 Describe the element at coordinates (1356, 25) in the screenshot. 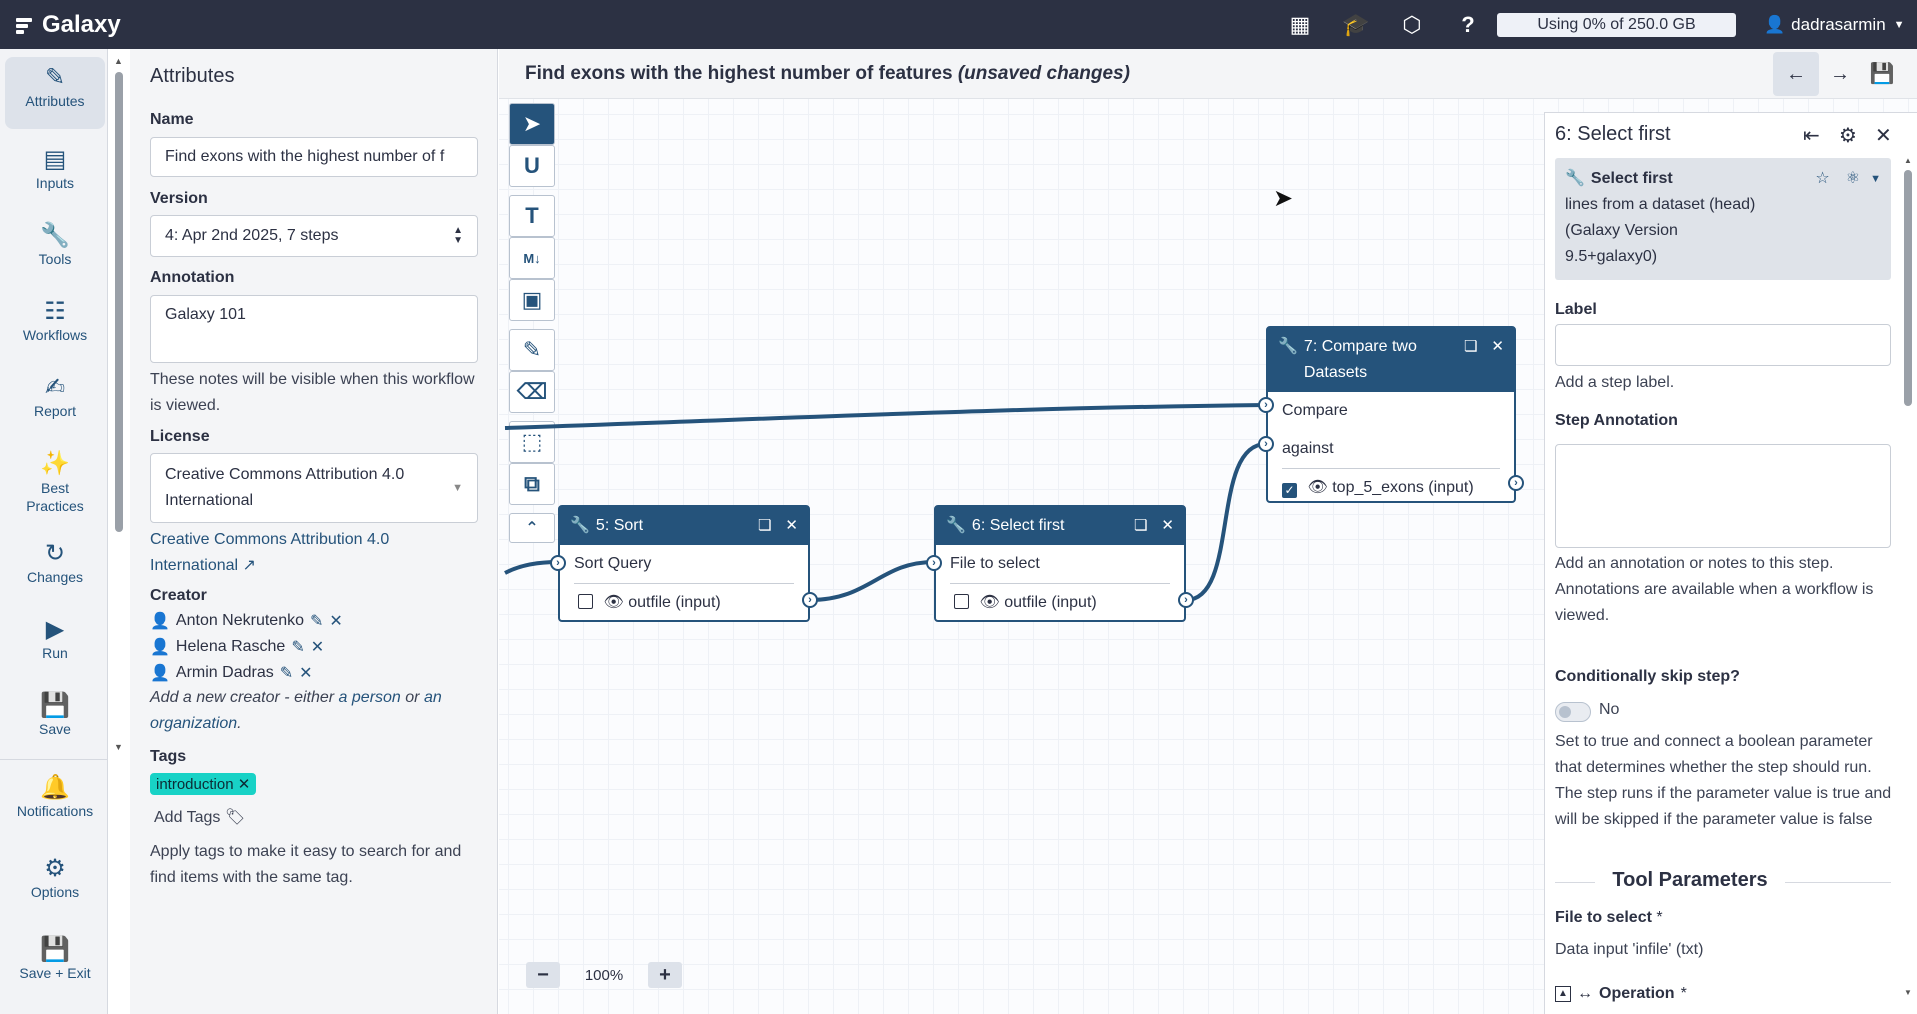

I see `graduation-cap-icon: 🎓` at that location.